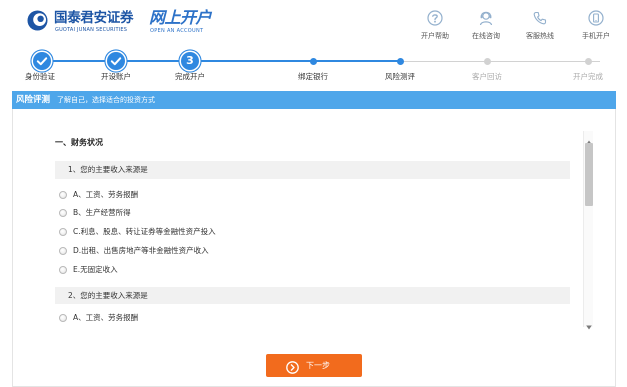 The width and height of the screenshot is (627, 387). I want to click on question-1-option-c: C.利息、股息、转让证券等金融性资产投入, so click(305, 232).